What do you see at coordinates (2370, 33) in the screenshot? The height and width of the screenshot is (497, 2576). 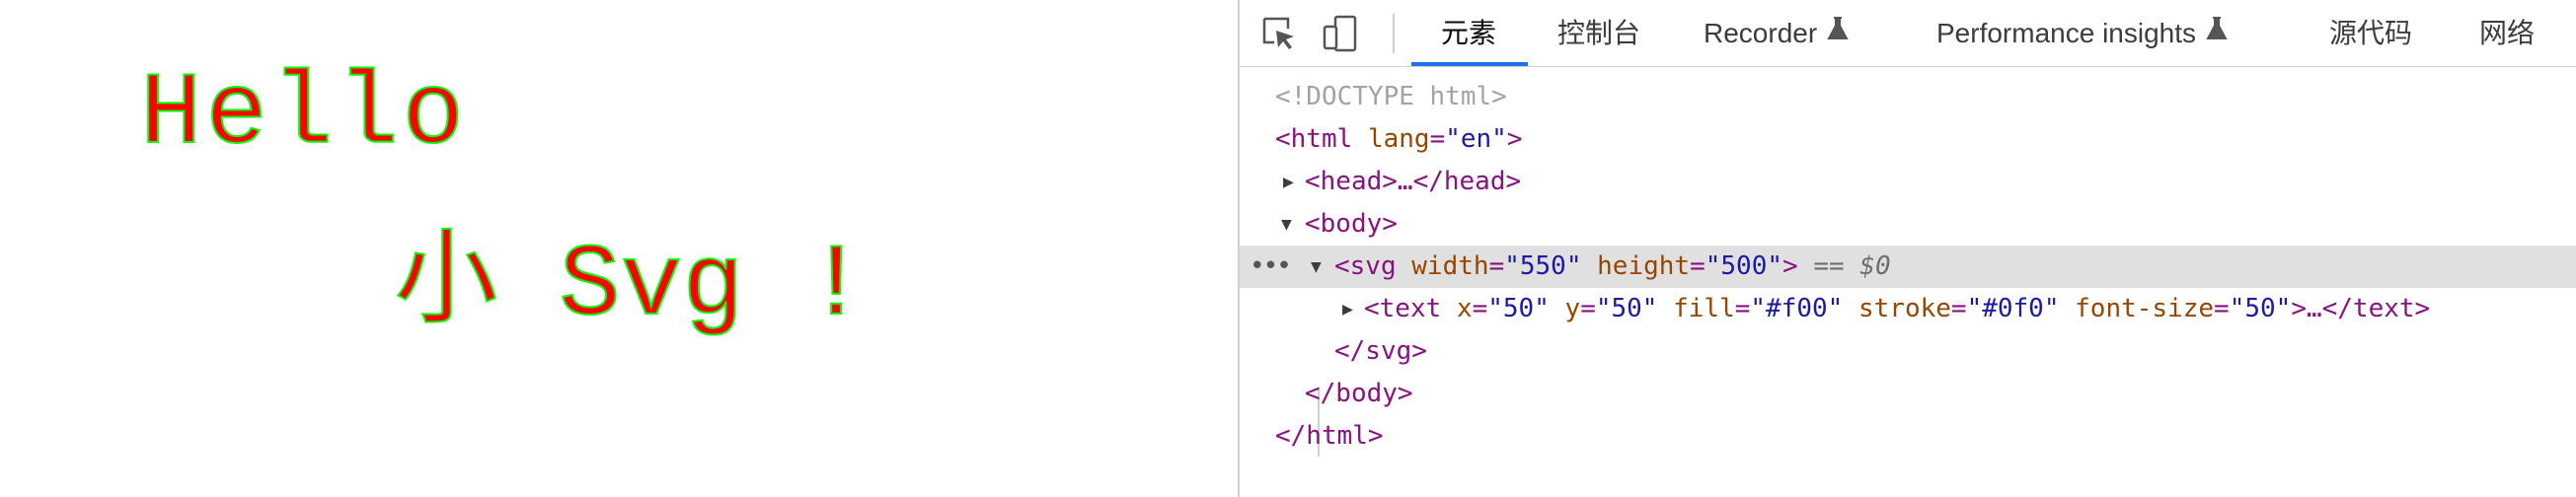 I see `tab-sources: 源代码` at bounding box center [2370, 33].